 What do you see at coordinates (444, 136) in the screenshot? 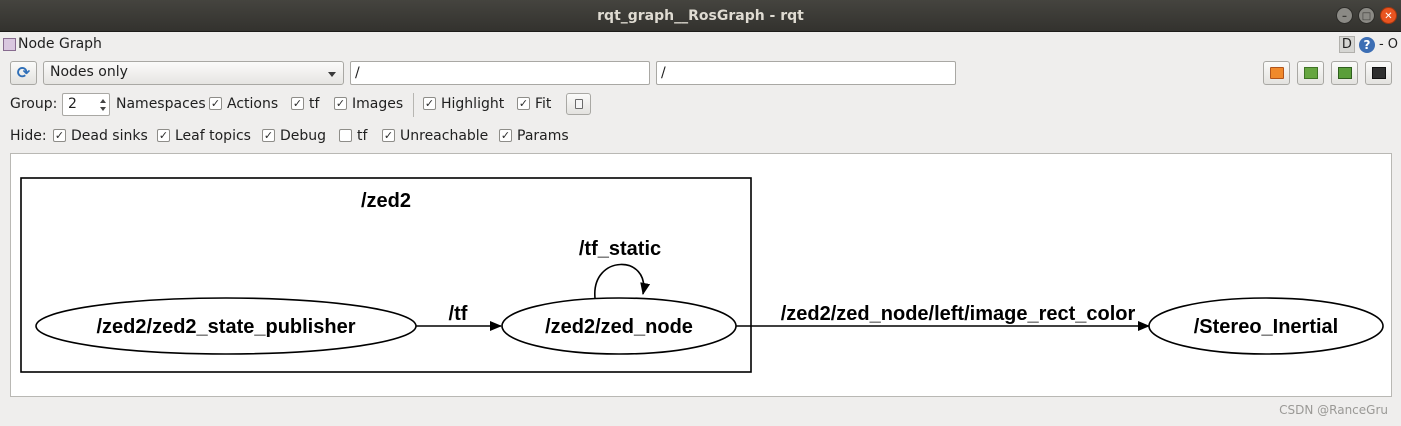
I see `unreachable-label: Unreachable` at bounding box center [444, 136].